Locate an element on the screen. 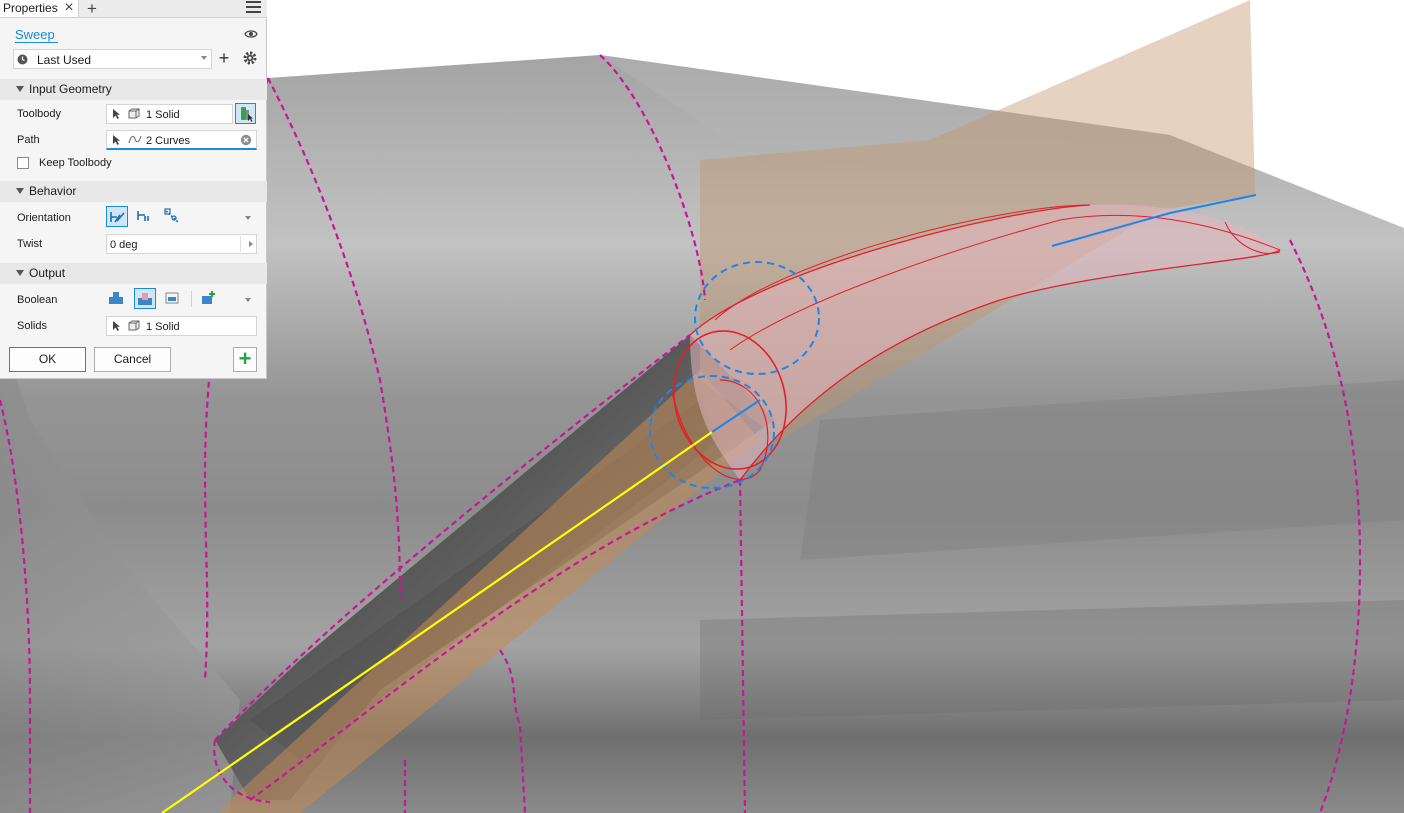 This screenshot has height=813, width=1404. close-icon: × is located at coordinates (69, 8).